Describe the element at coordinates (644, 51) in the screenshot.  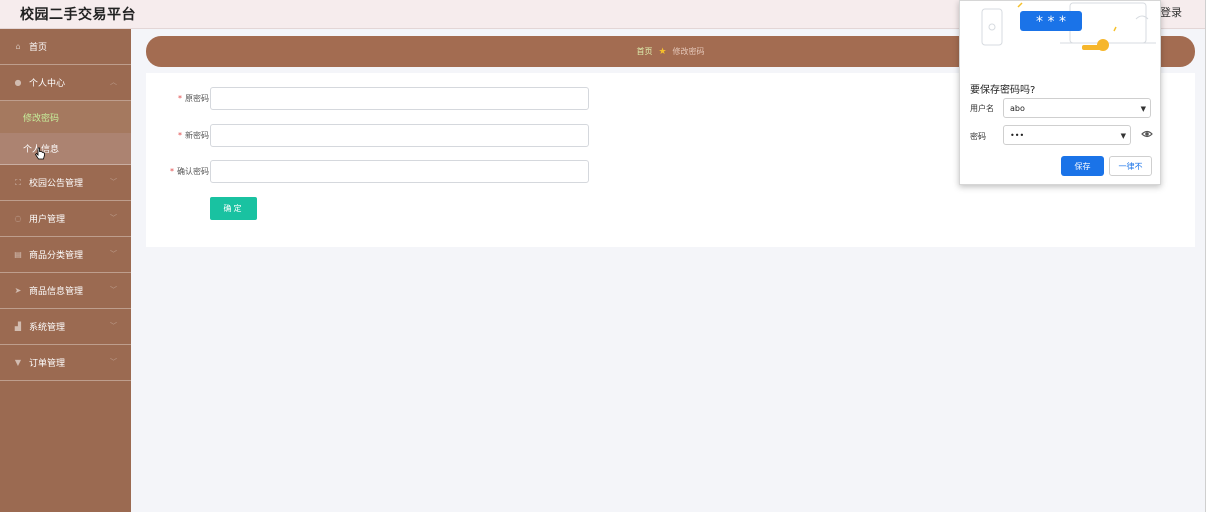
I see `breadcrumb-home-link: 首页` at that location.